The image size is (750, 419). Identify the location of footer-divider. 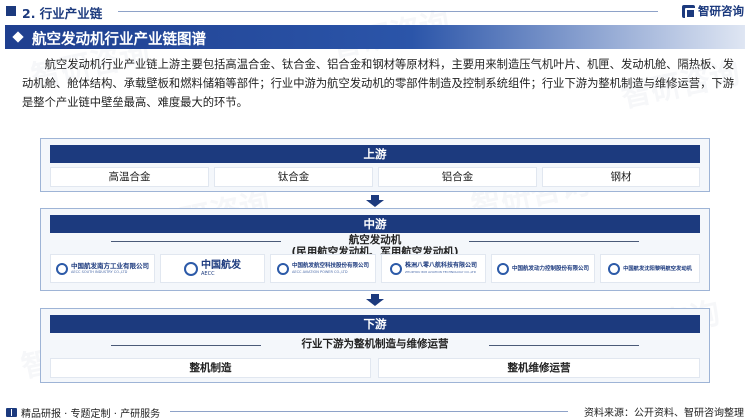
(369, 411).